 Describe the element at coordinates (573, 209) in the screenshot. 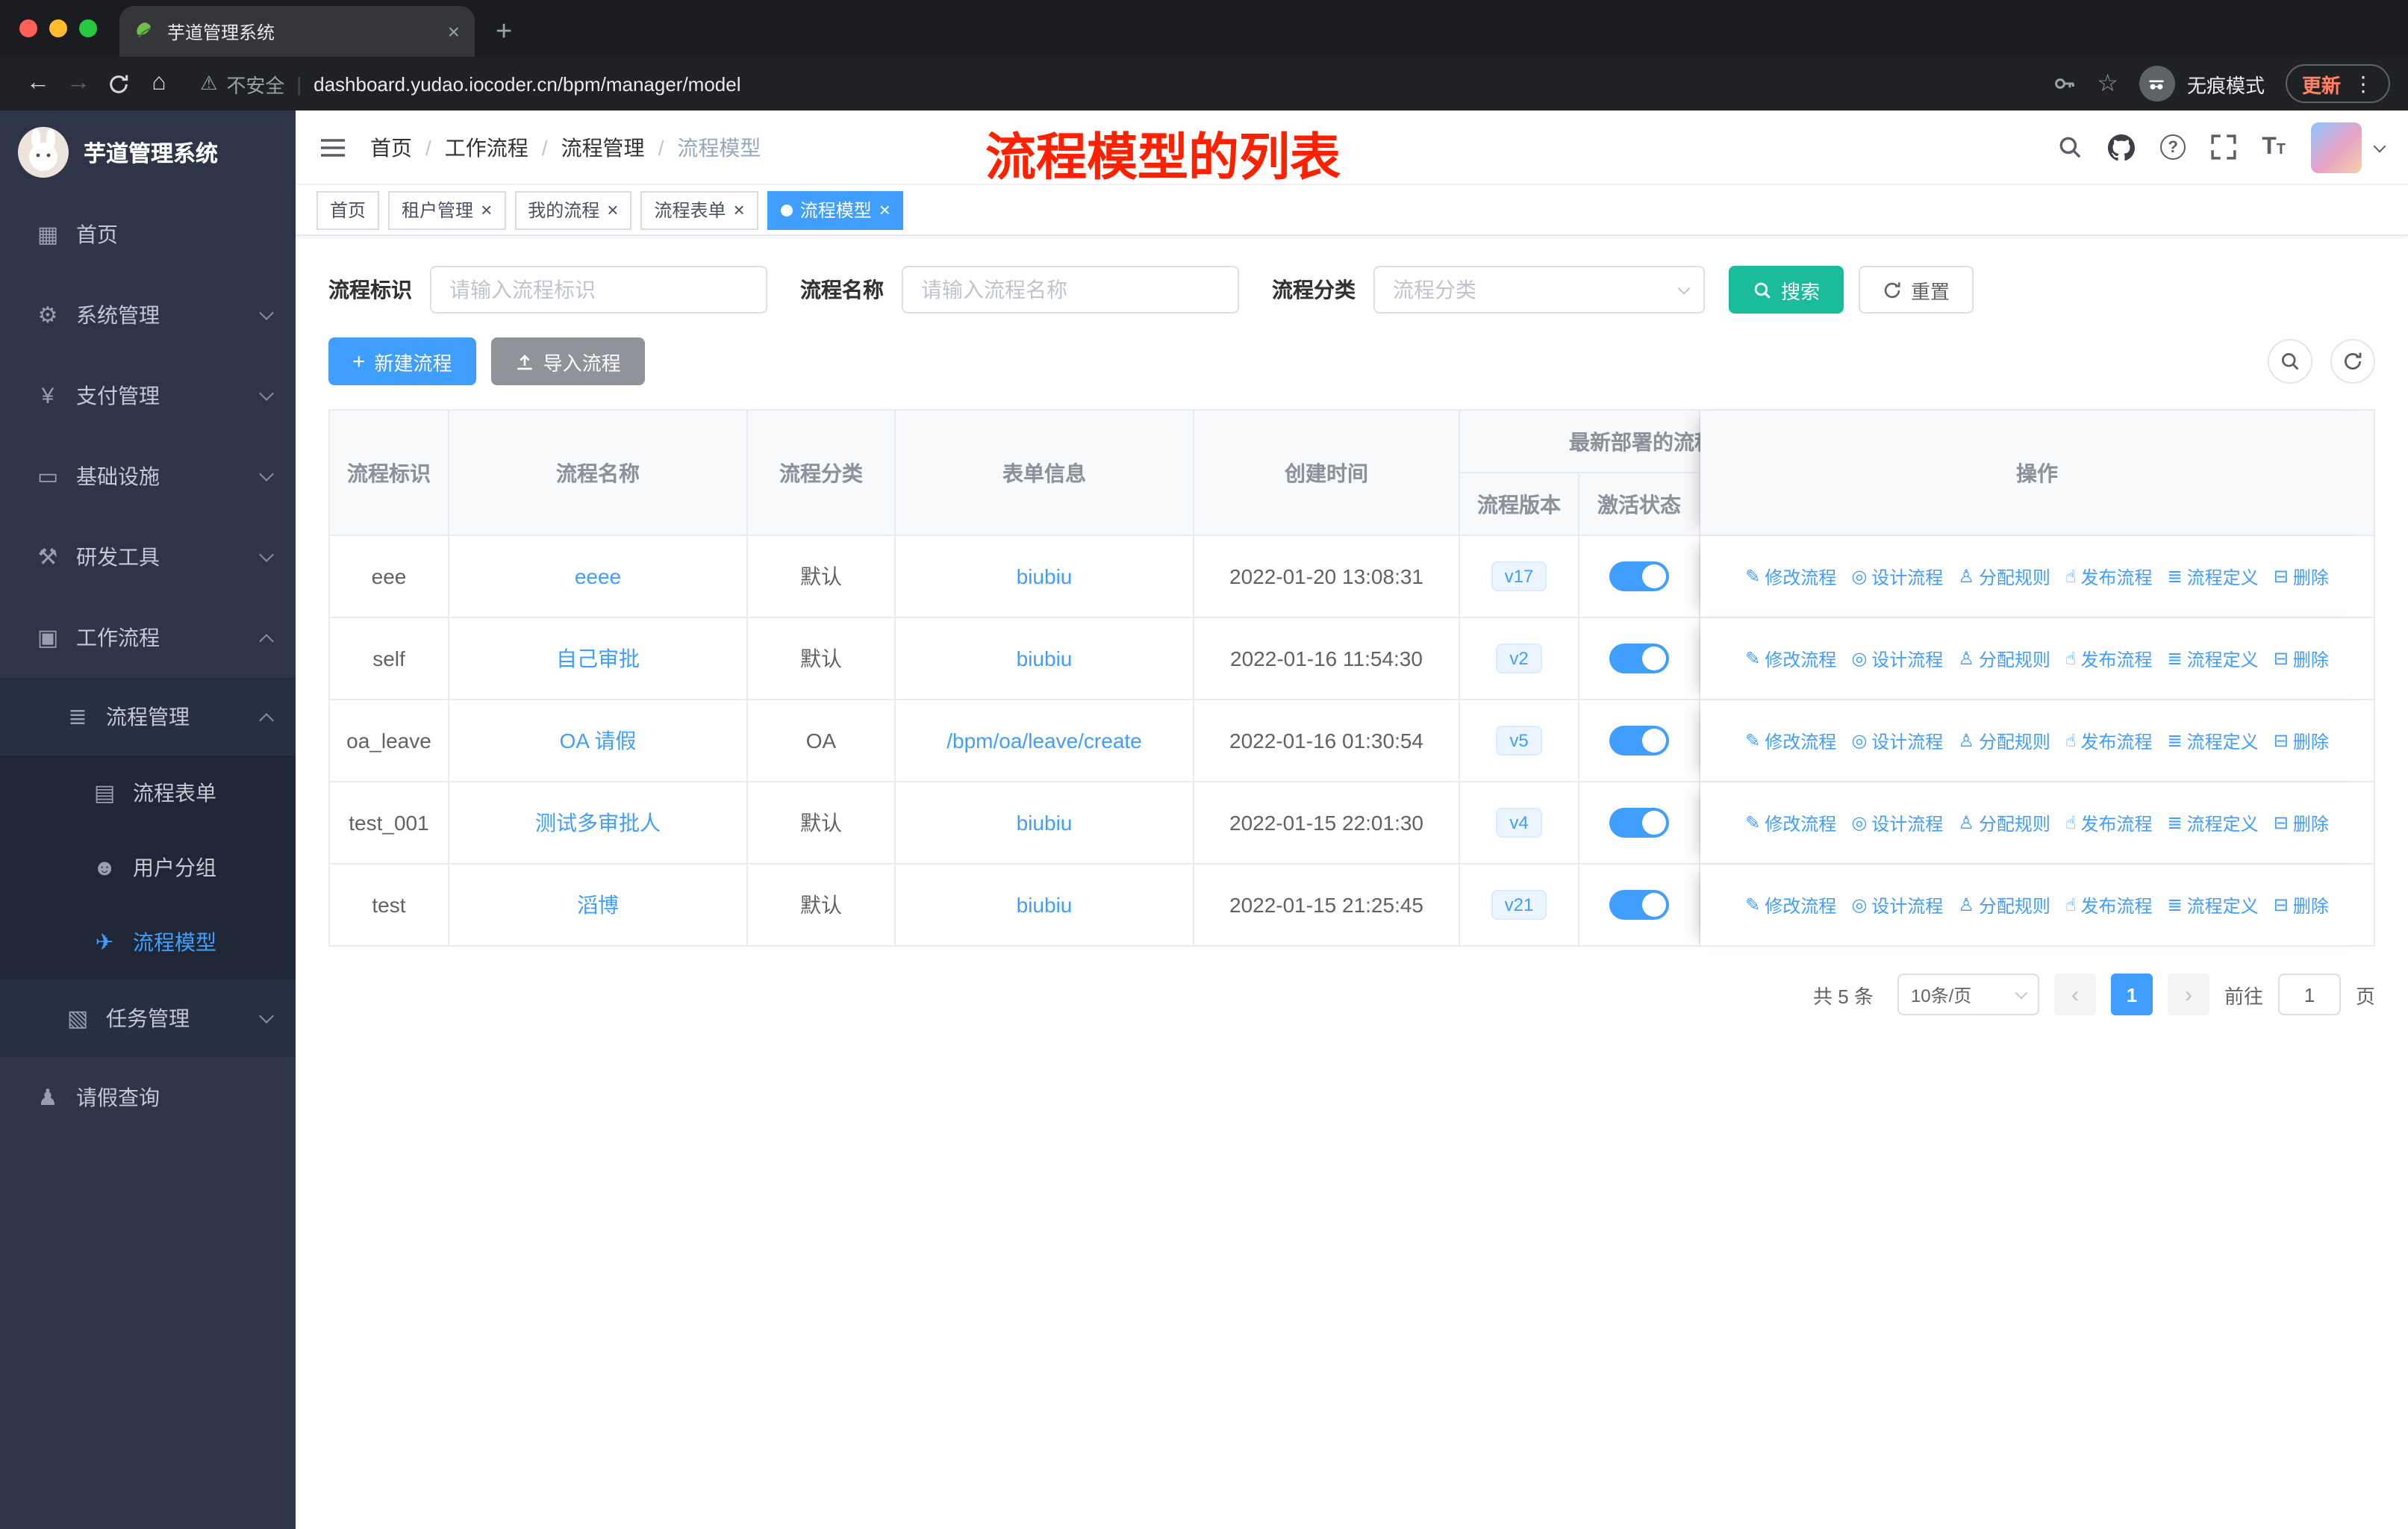

I see `view-tag: 我的流程 ×` at that location.